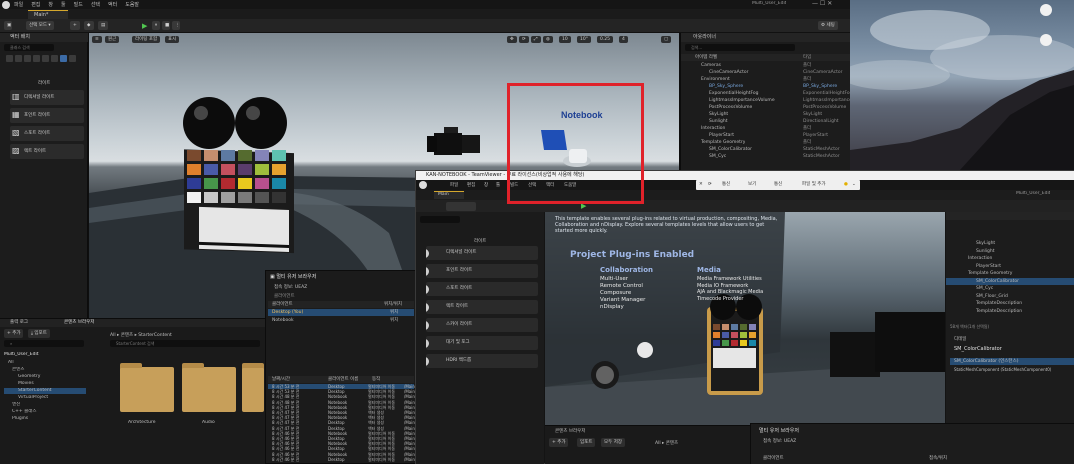 This screenshot has height=464, width=1074. What do you see at coordinates (45, 398) in the screenshot?
I see `tree-item: VirtualProject` at bounding box center [45, 398].